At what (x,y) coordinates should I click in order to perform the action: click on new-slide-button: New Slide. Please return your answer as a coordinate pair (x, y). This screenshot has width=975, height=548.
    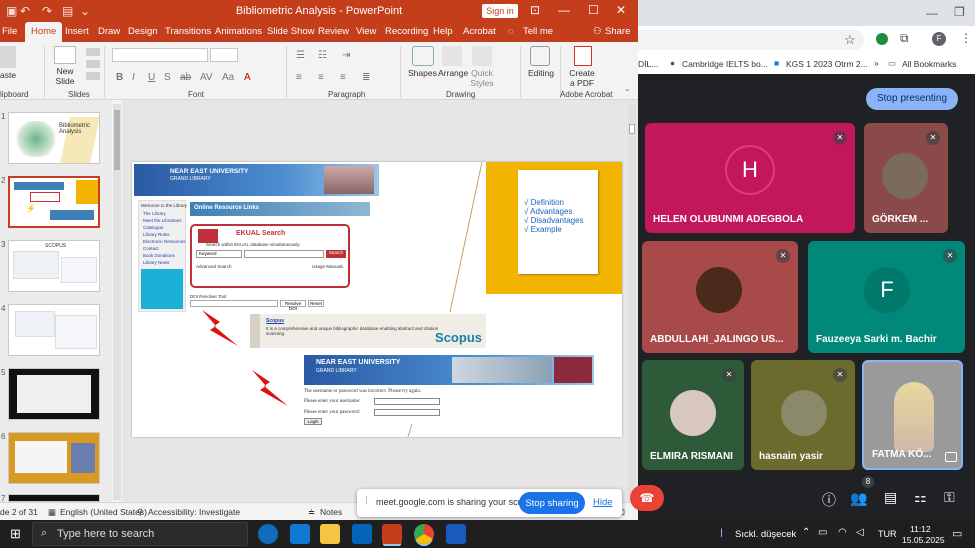
    Looking at the image, I should click on (65, 76).